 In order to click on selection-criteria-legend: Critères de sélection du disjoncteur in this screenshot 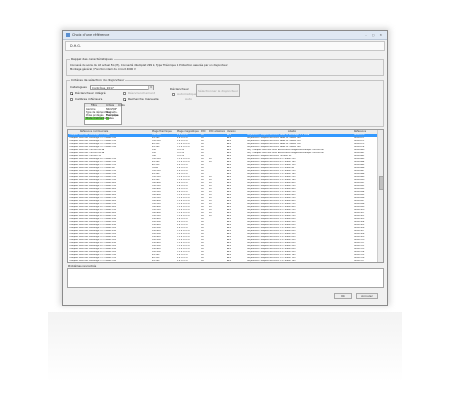, I will do `click(98, 80)`.